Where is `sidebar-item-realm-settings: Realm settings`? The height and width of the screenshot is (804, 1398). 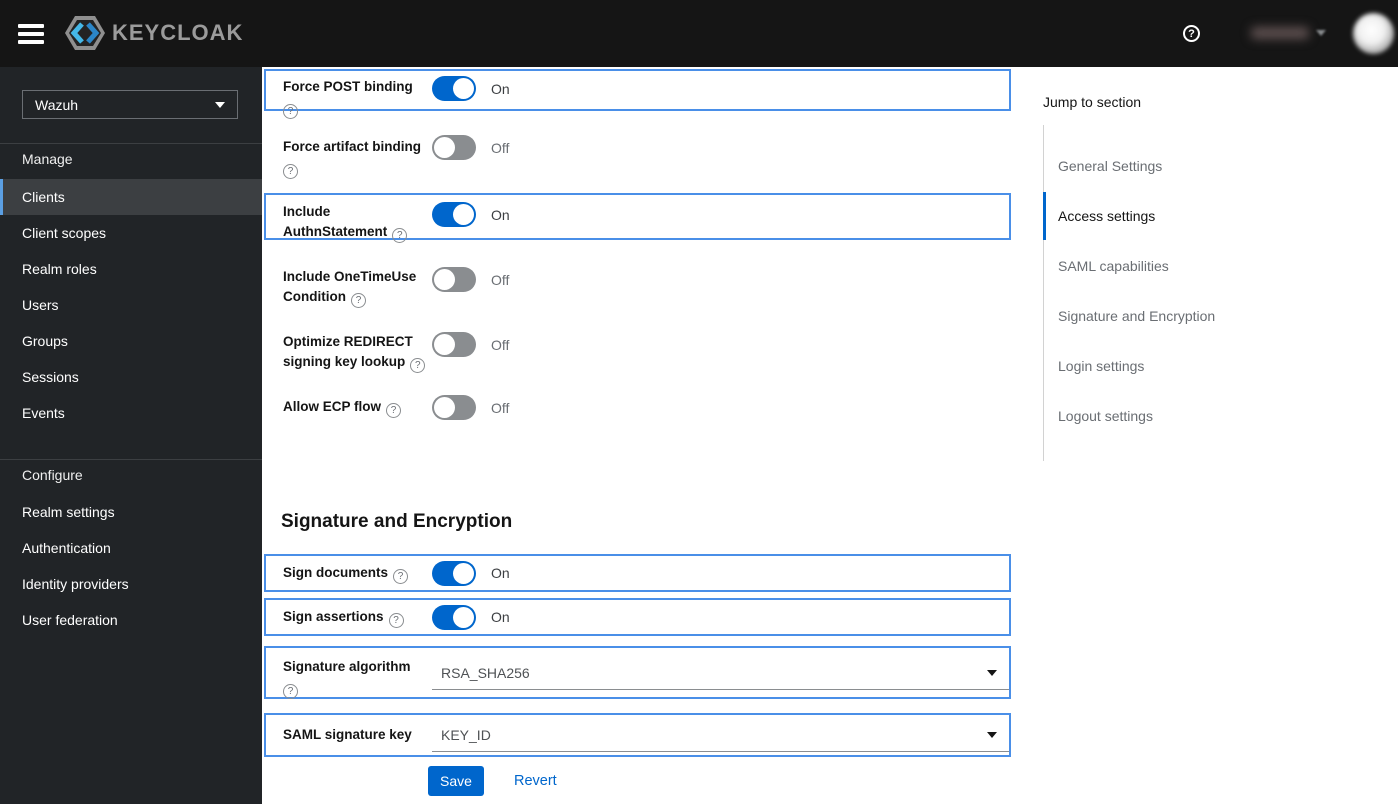 sidebar-item-realm-settings: Realm settings is located at coordinates (131, 512).